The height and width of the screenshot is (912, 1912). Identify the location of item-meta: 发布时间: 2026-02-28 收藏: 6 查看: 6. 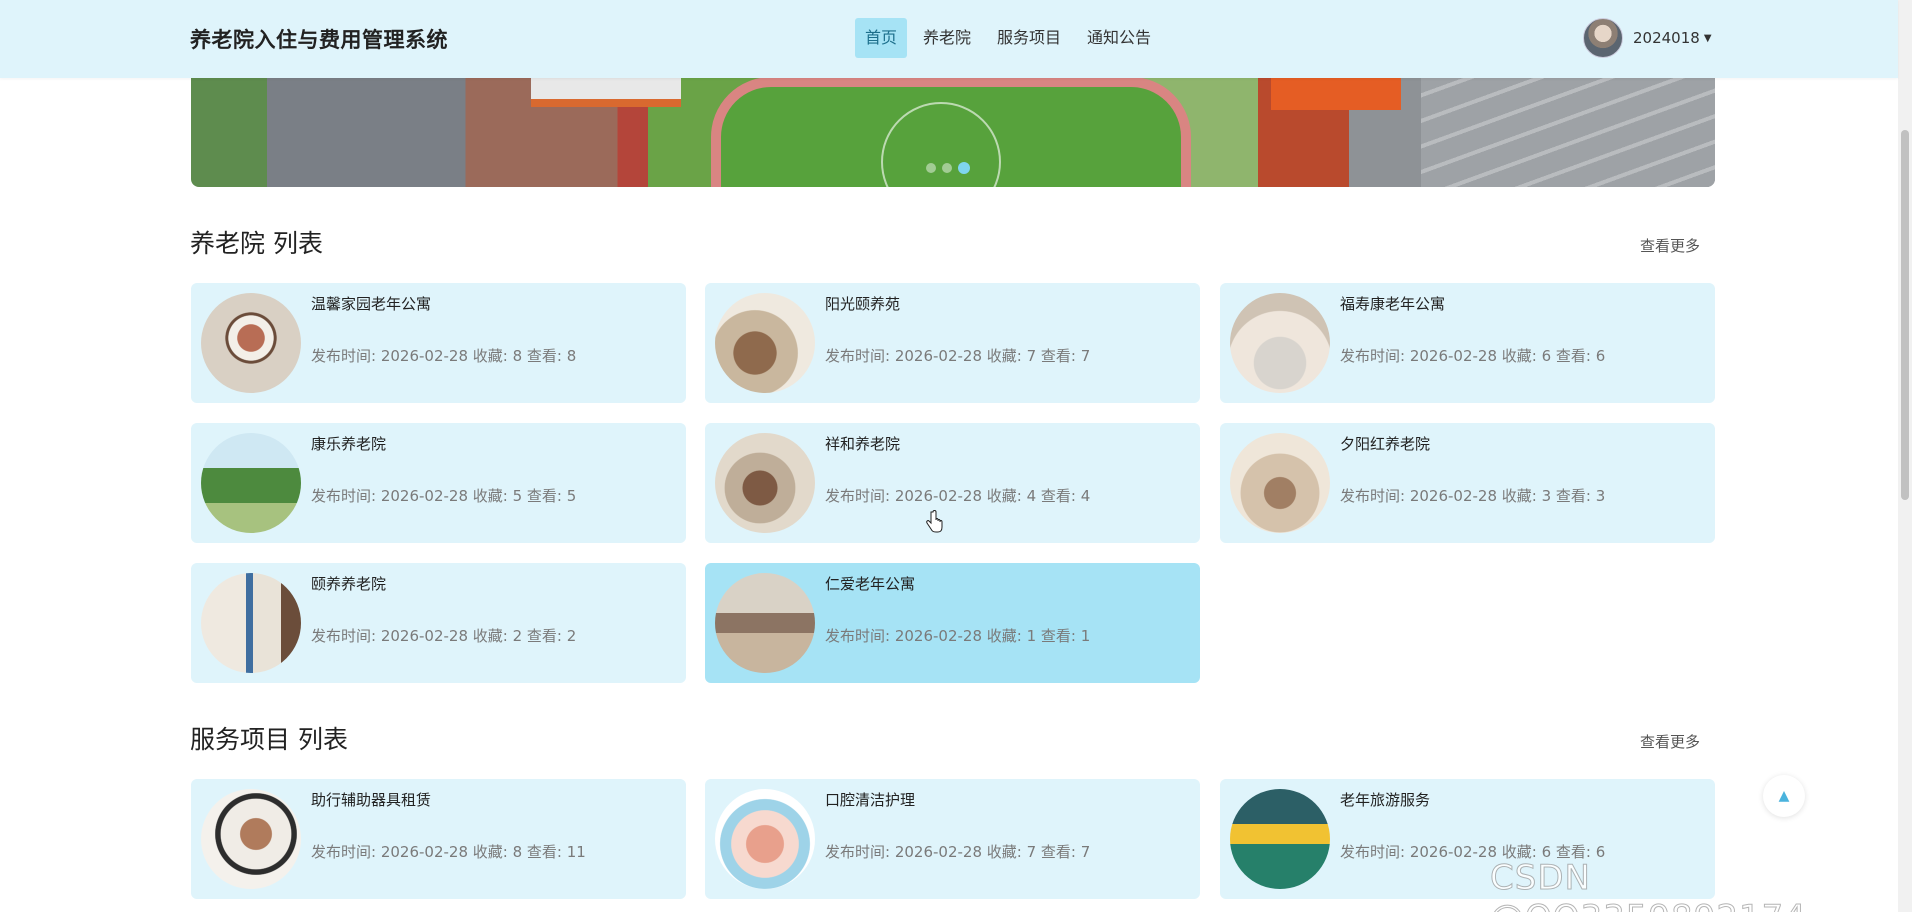
(1473, 356).